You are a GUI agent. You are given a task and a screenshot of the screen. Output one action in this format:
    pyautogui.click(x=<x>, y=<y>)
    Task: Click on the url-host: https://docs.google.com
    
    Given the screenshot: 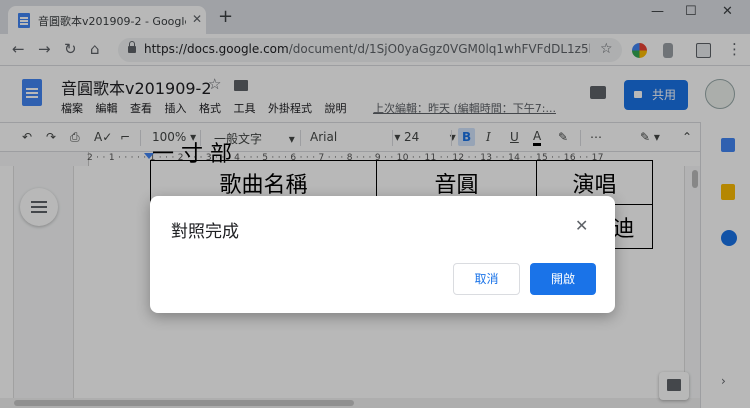 What is the action you would take?
    pyautogui.click(x=216, y=49)
    